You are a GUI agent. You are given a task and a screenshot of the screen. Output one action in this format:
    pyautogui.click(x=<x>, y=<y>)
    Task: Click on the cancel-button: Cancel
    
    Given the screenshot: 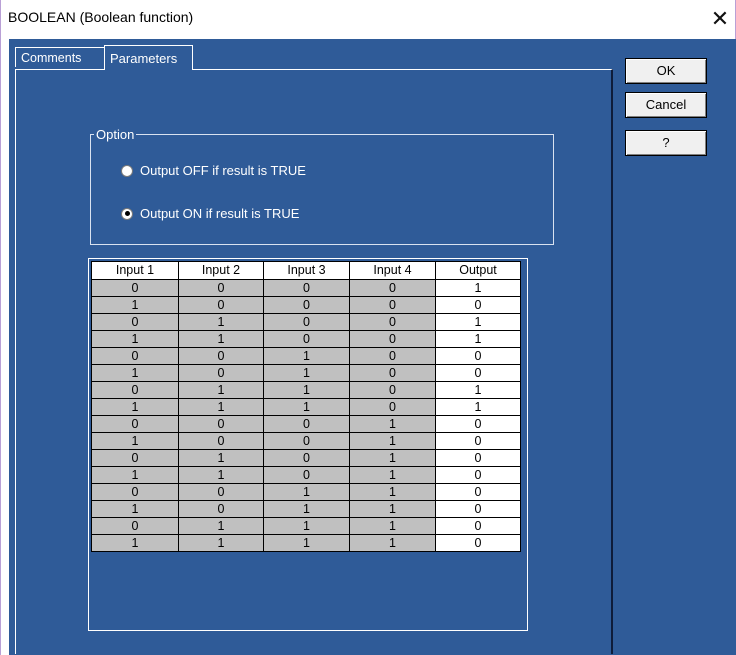 What is the action you would take?
    pyautogui.click(x=666, y=105)
    